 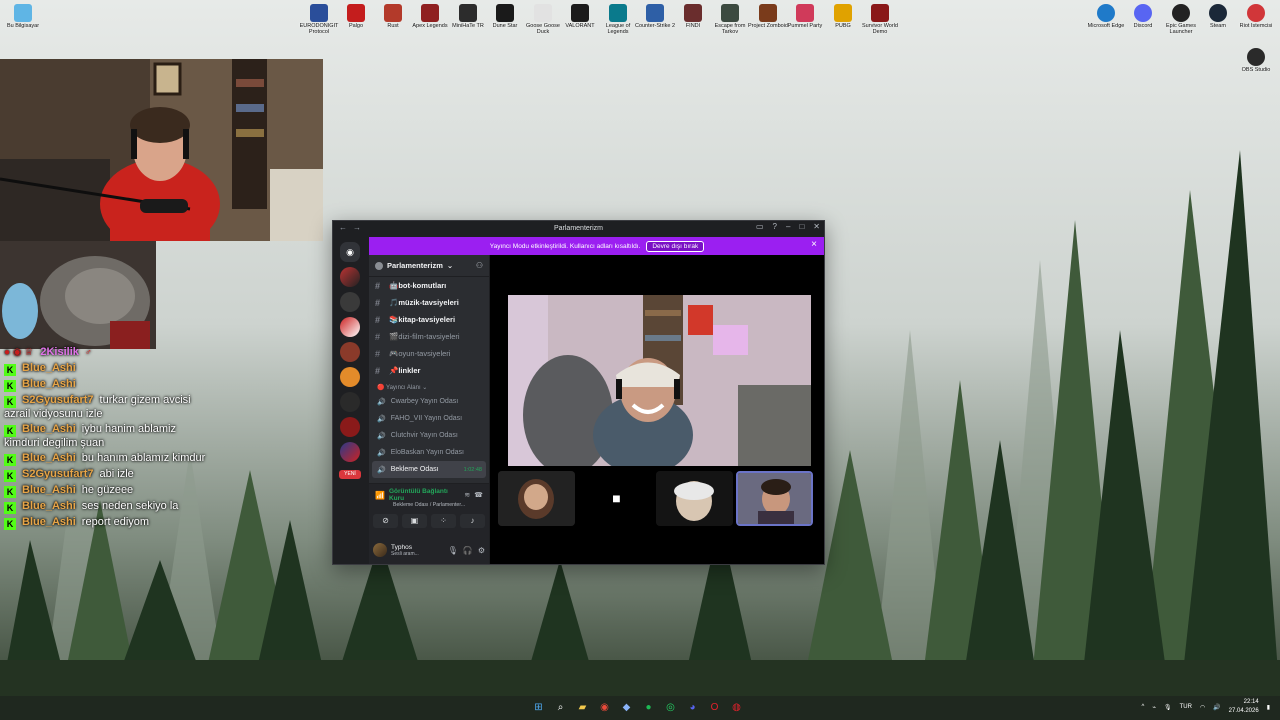 What do you see at coordinates (736, 707) in the screenshot?
I see `app-icon: ◍` at bounding box center [736, 707].